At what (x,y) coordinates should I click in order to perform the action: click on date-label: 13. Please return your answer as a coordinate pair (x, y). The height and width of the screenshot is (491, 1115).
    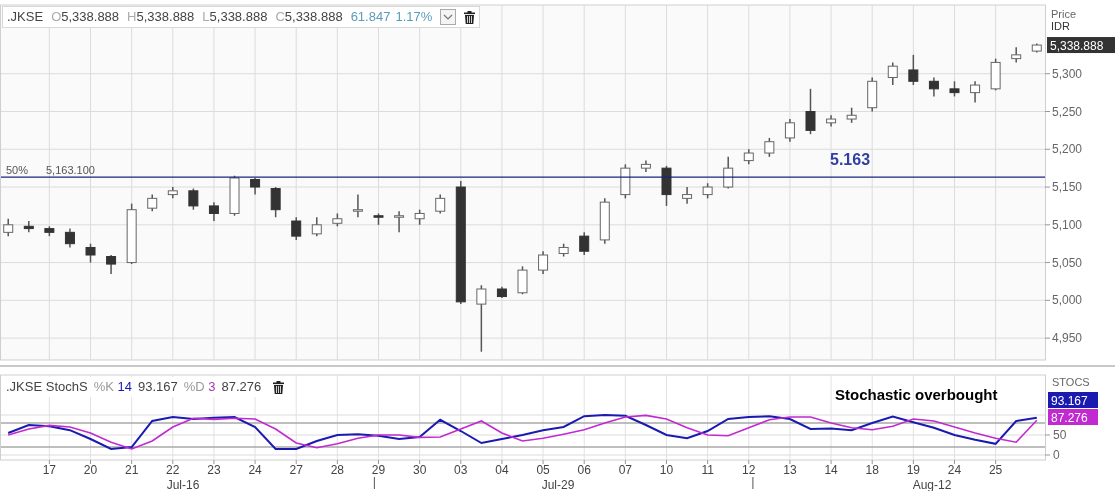
    Looking at the image, I should click on (790, 470).